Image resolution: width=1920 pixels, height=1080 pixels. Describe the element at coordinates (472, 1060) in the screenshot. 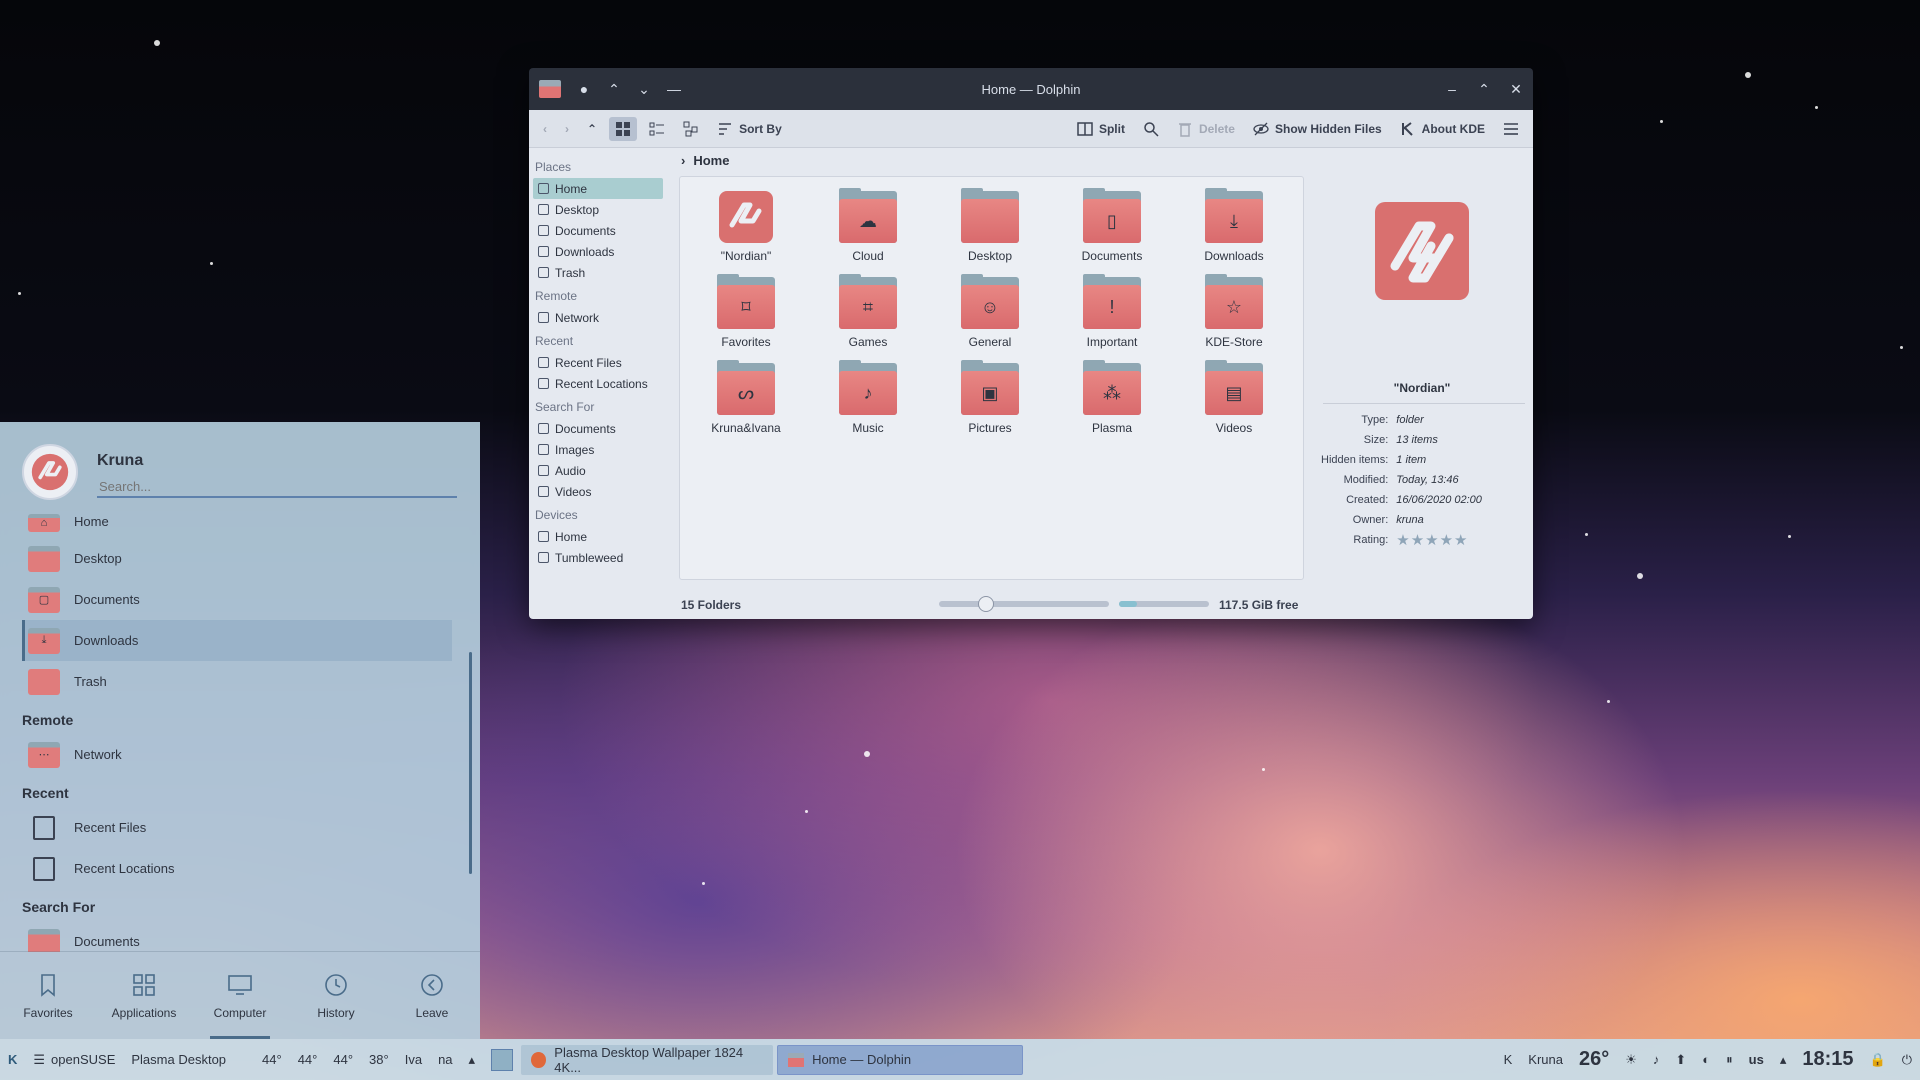

I see `chevron-up-icon: ▴` at that location.